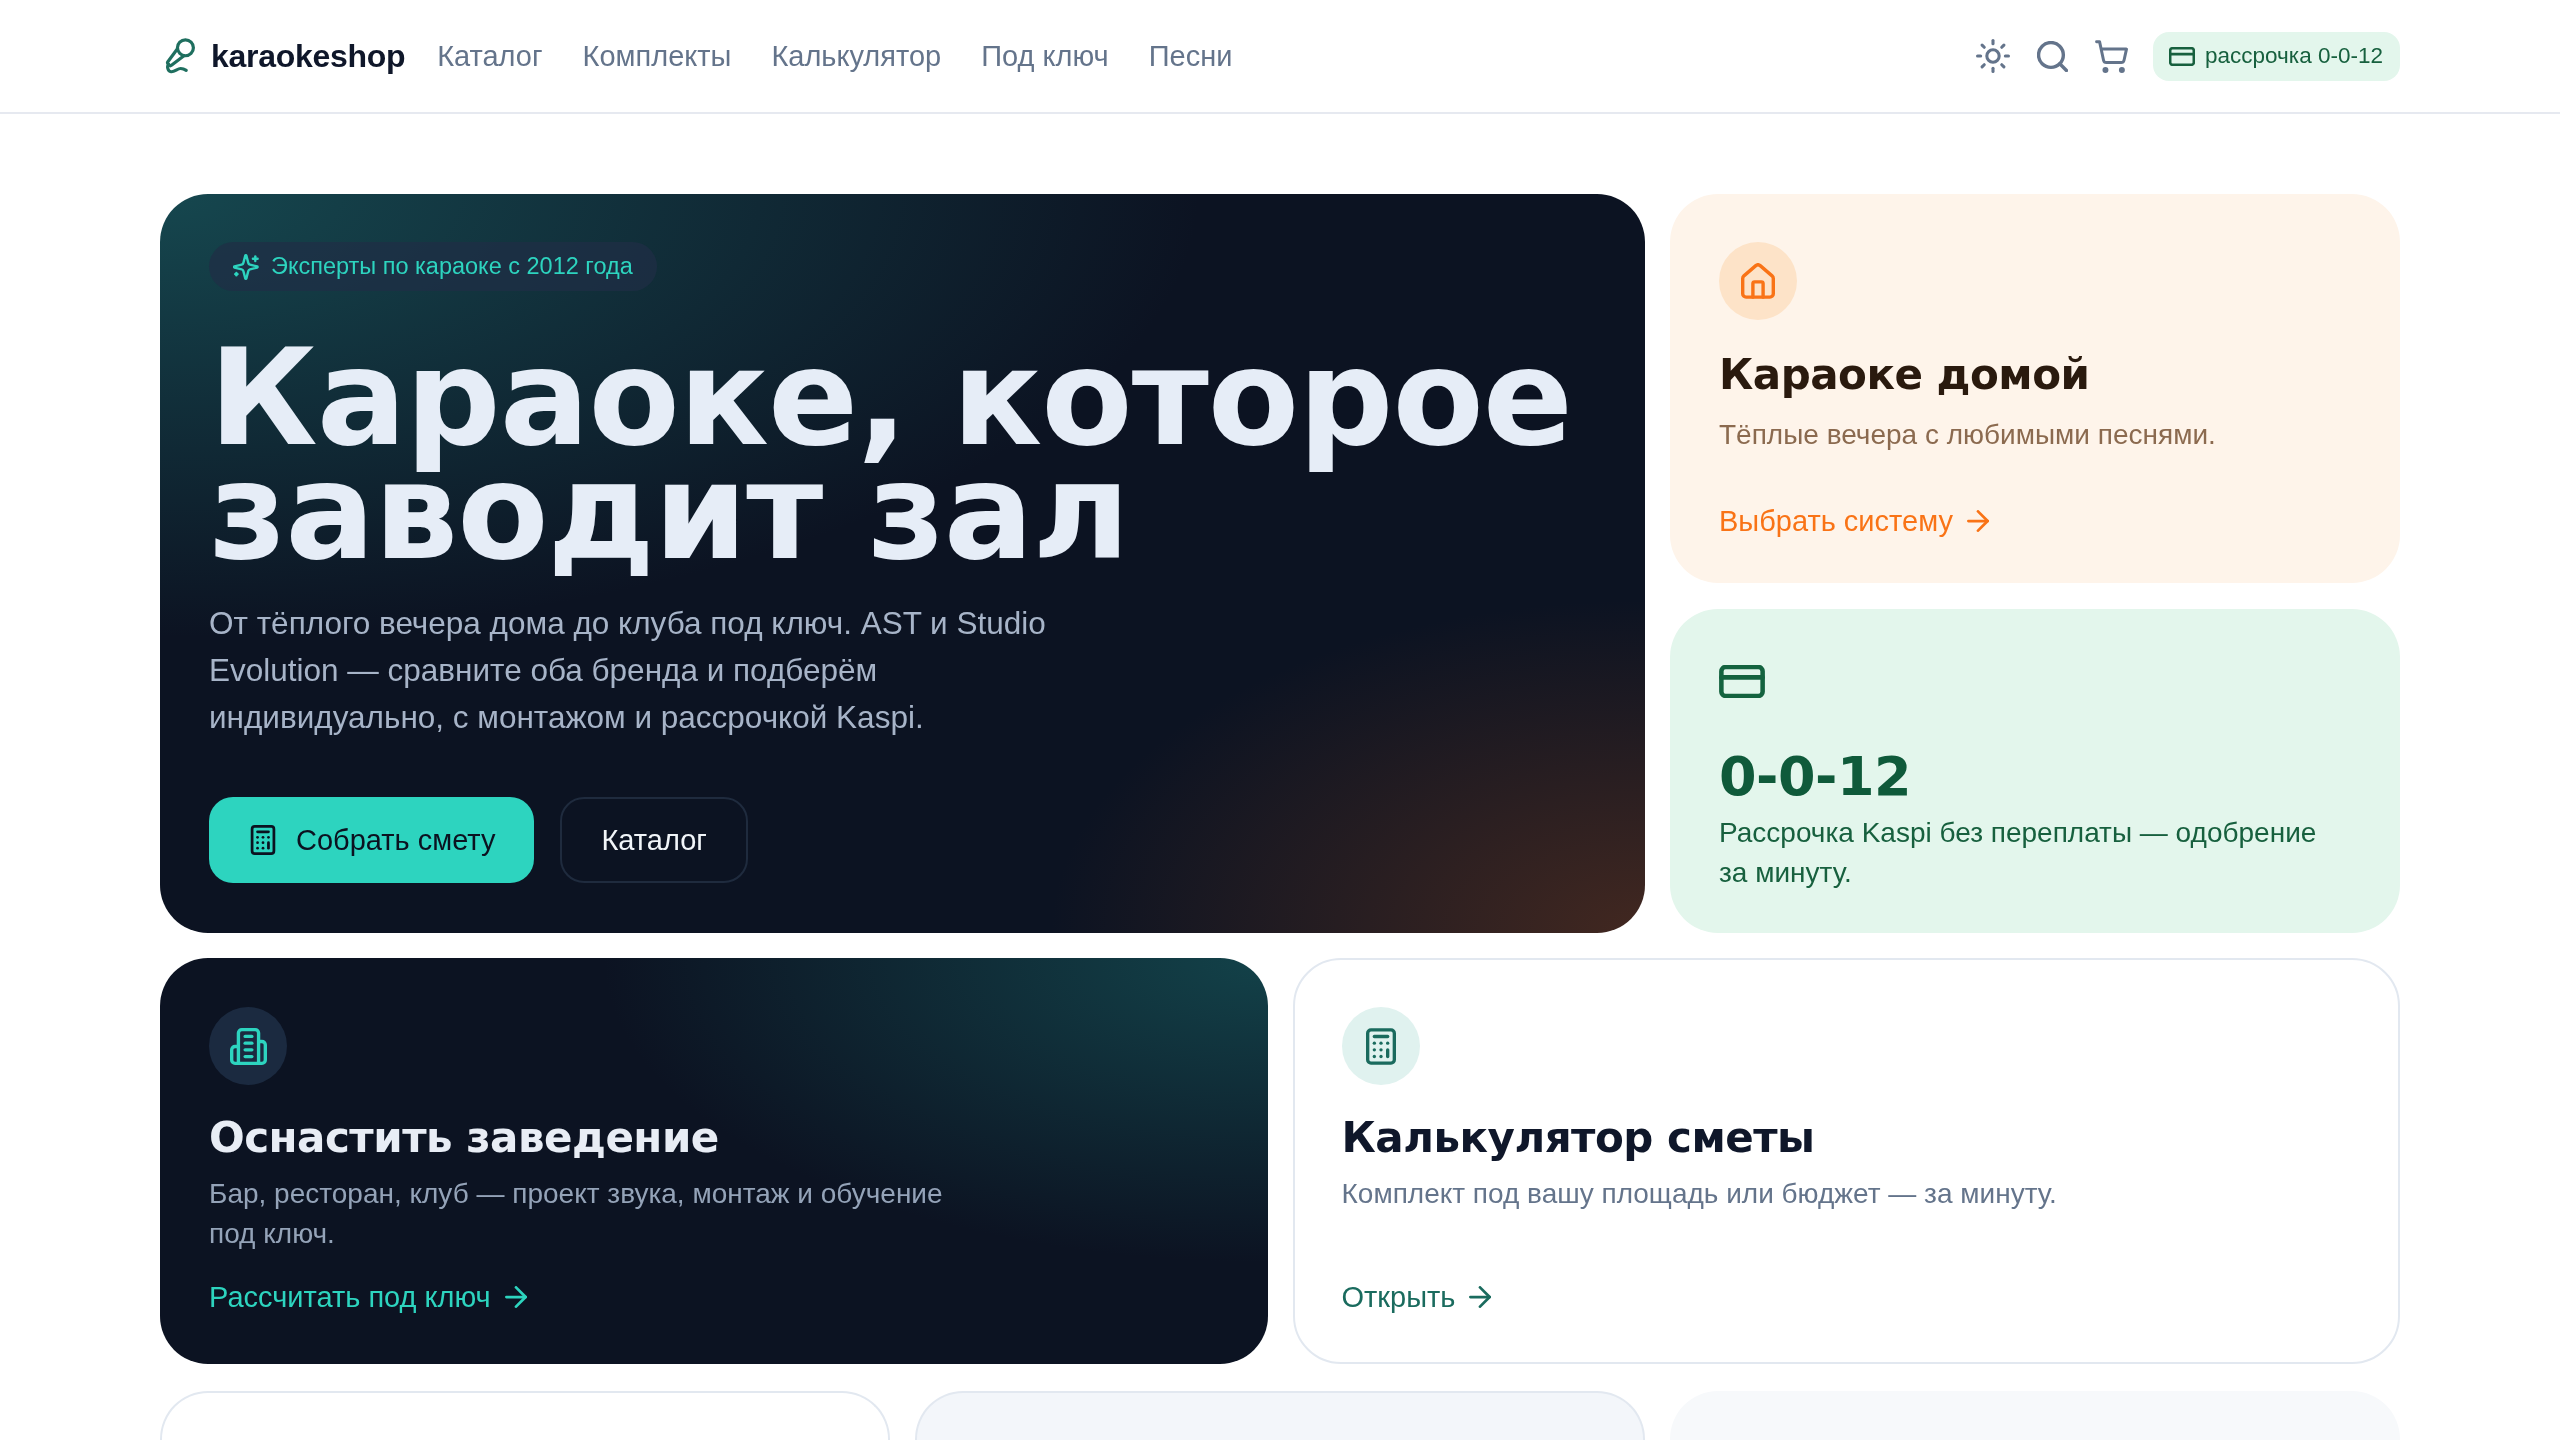 This screenshot has height=1440, width=2560. I want to click on card-title: Караоке домой, so click(1904, 375).